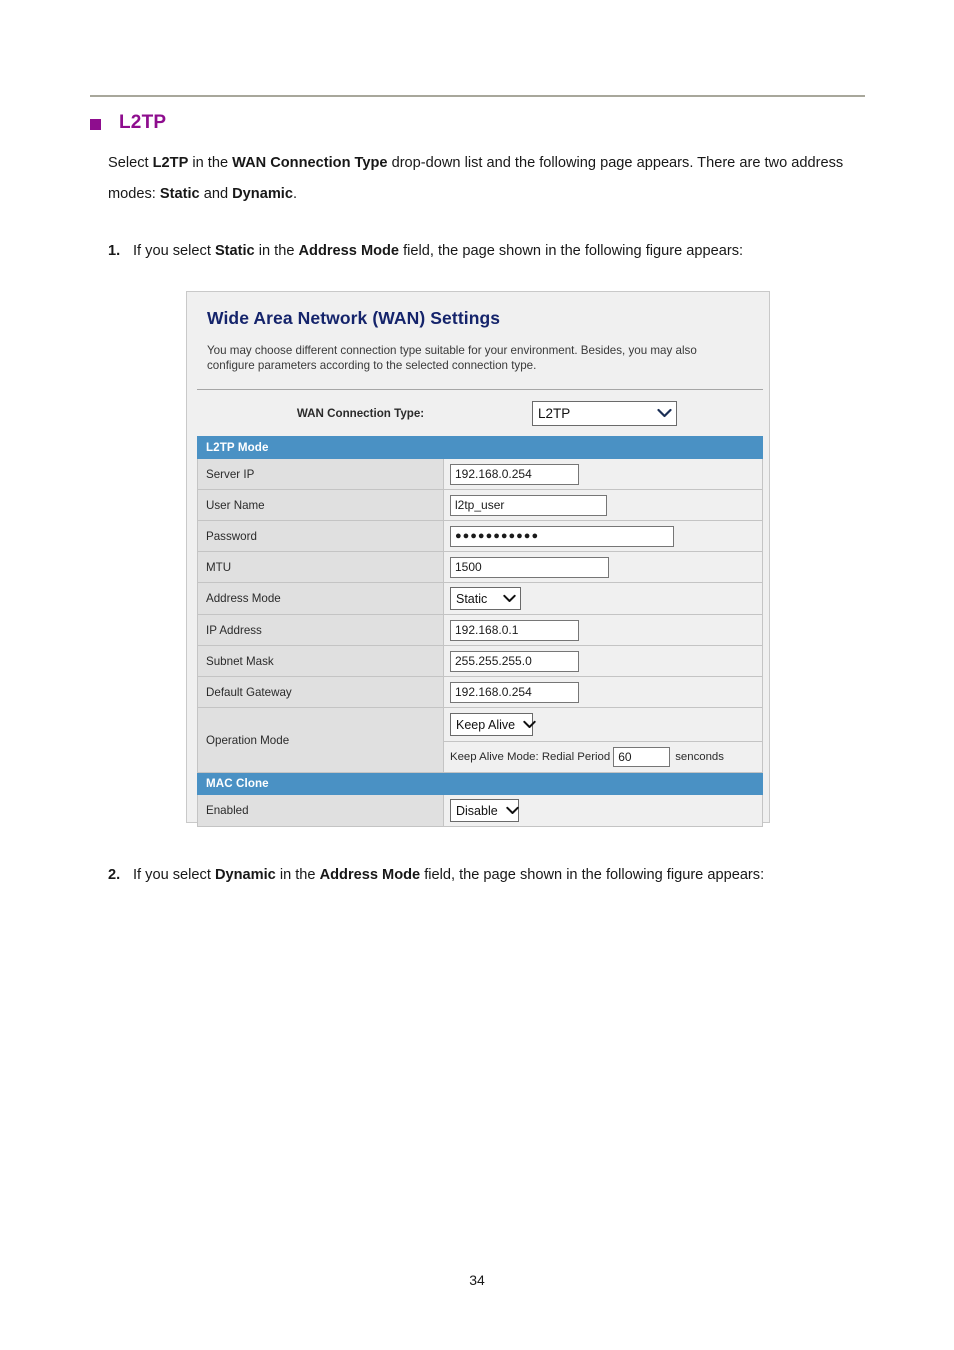 The image size is (954, 1350). I want to click on step-1-number: 1., so click(114, 251).